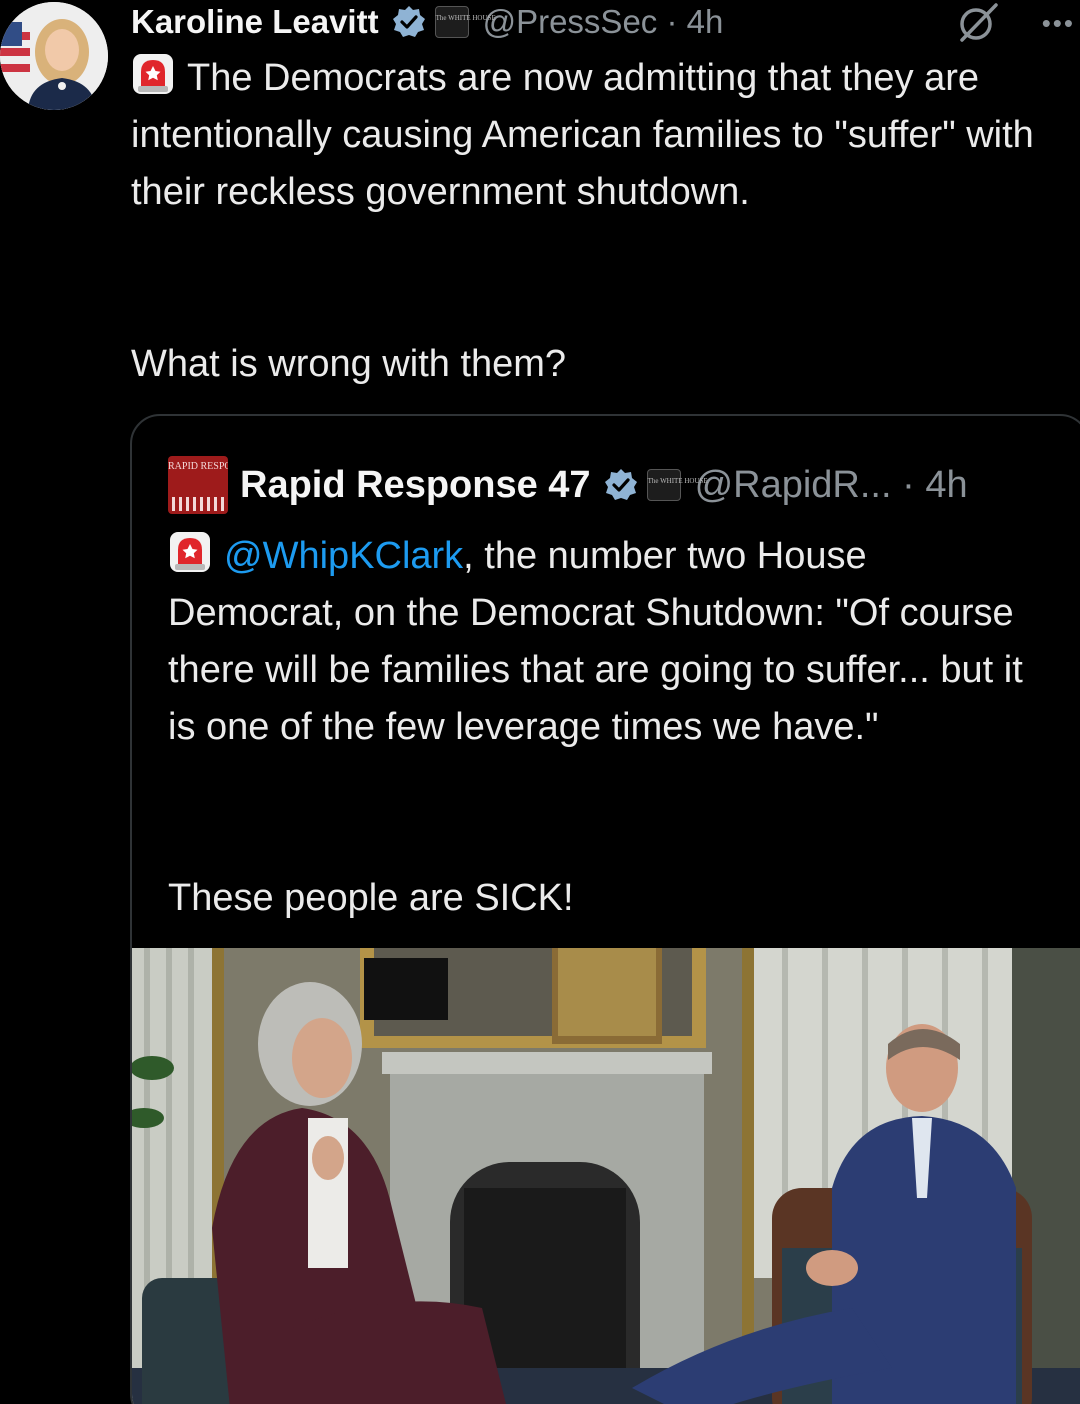 The image size is (1080, 1404). I want to click on quoted-post-time: 4h, so click(946, 484).